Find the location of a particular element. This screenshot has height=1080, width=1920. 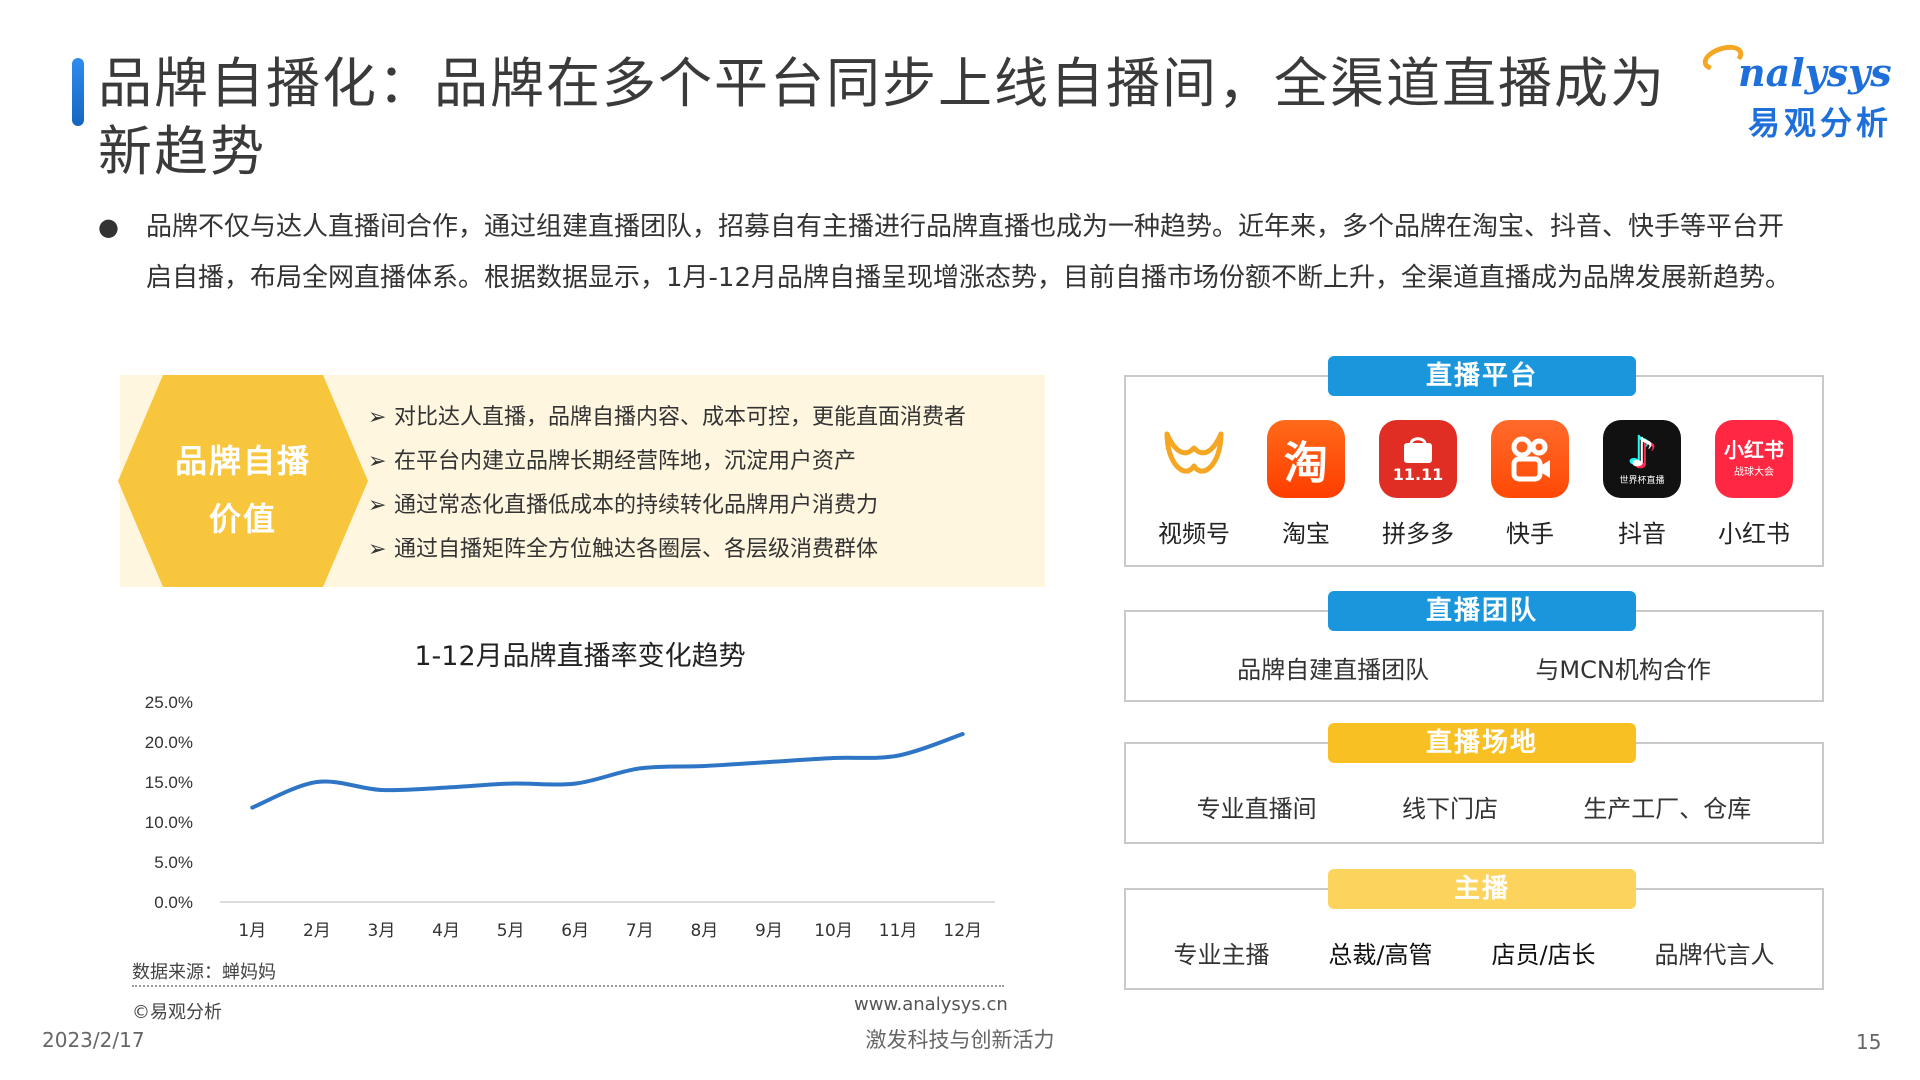

platform-item: 11.11 拼多多 is located at coordinates (1418, 484).